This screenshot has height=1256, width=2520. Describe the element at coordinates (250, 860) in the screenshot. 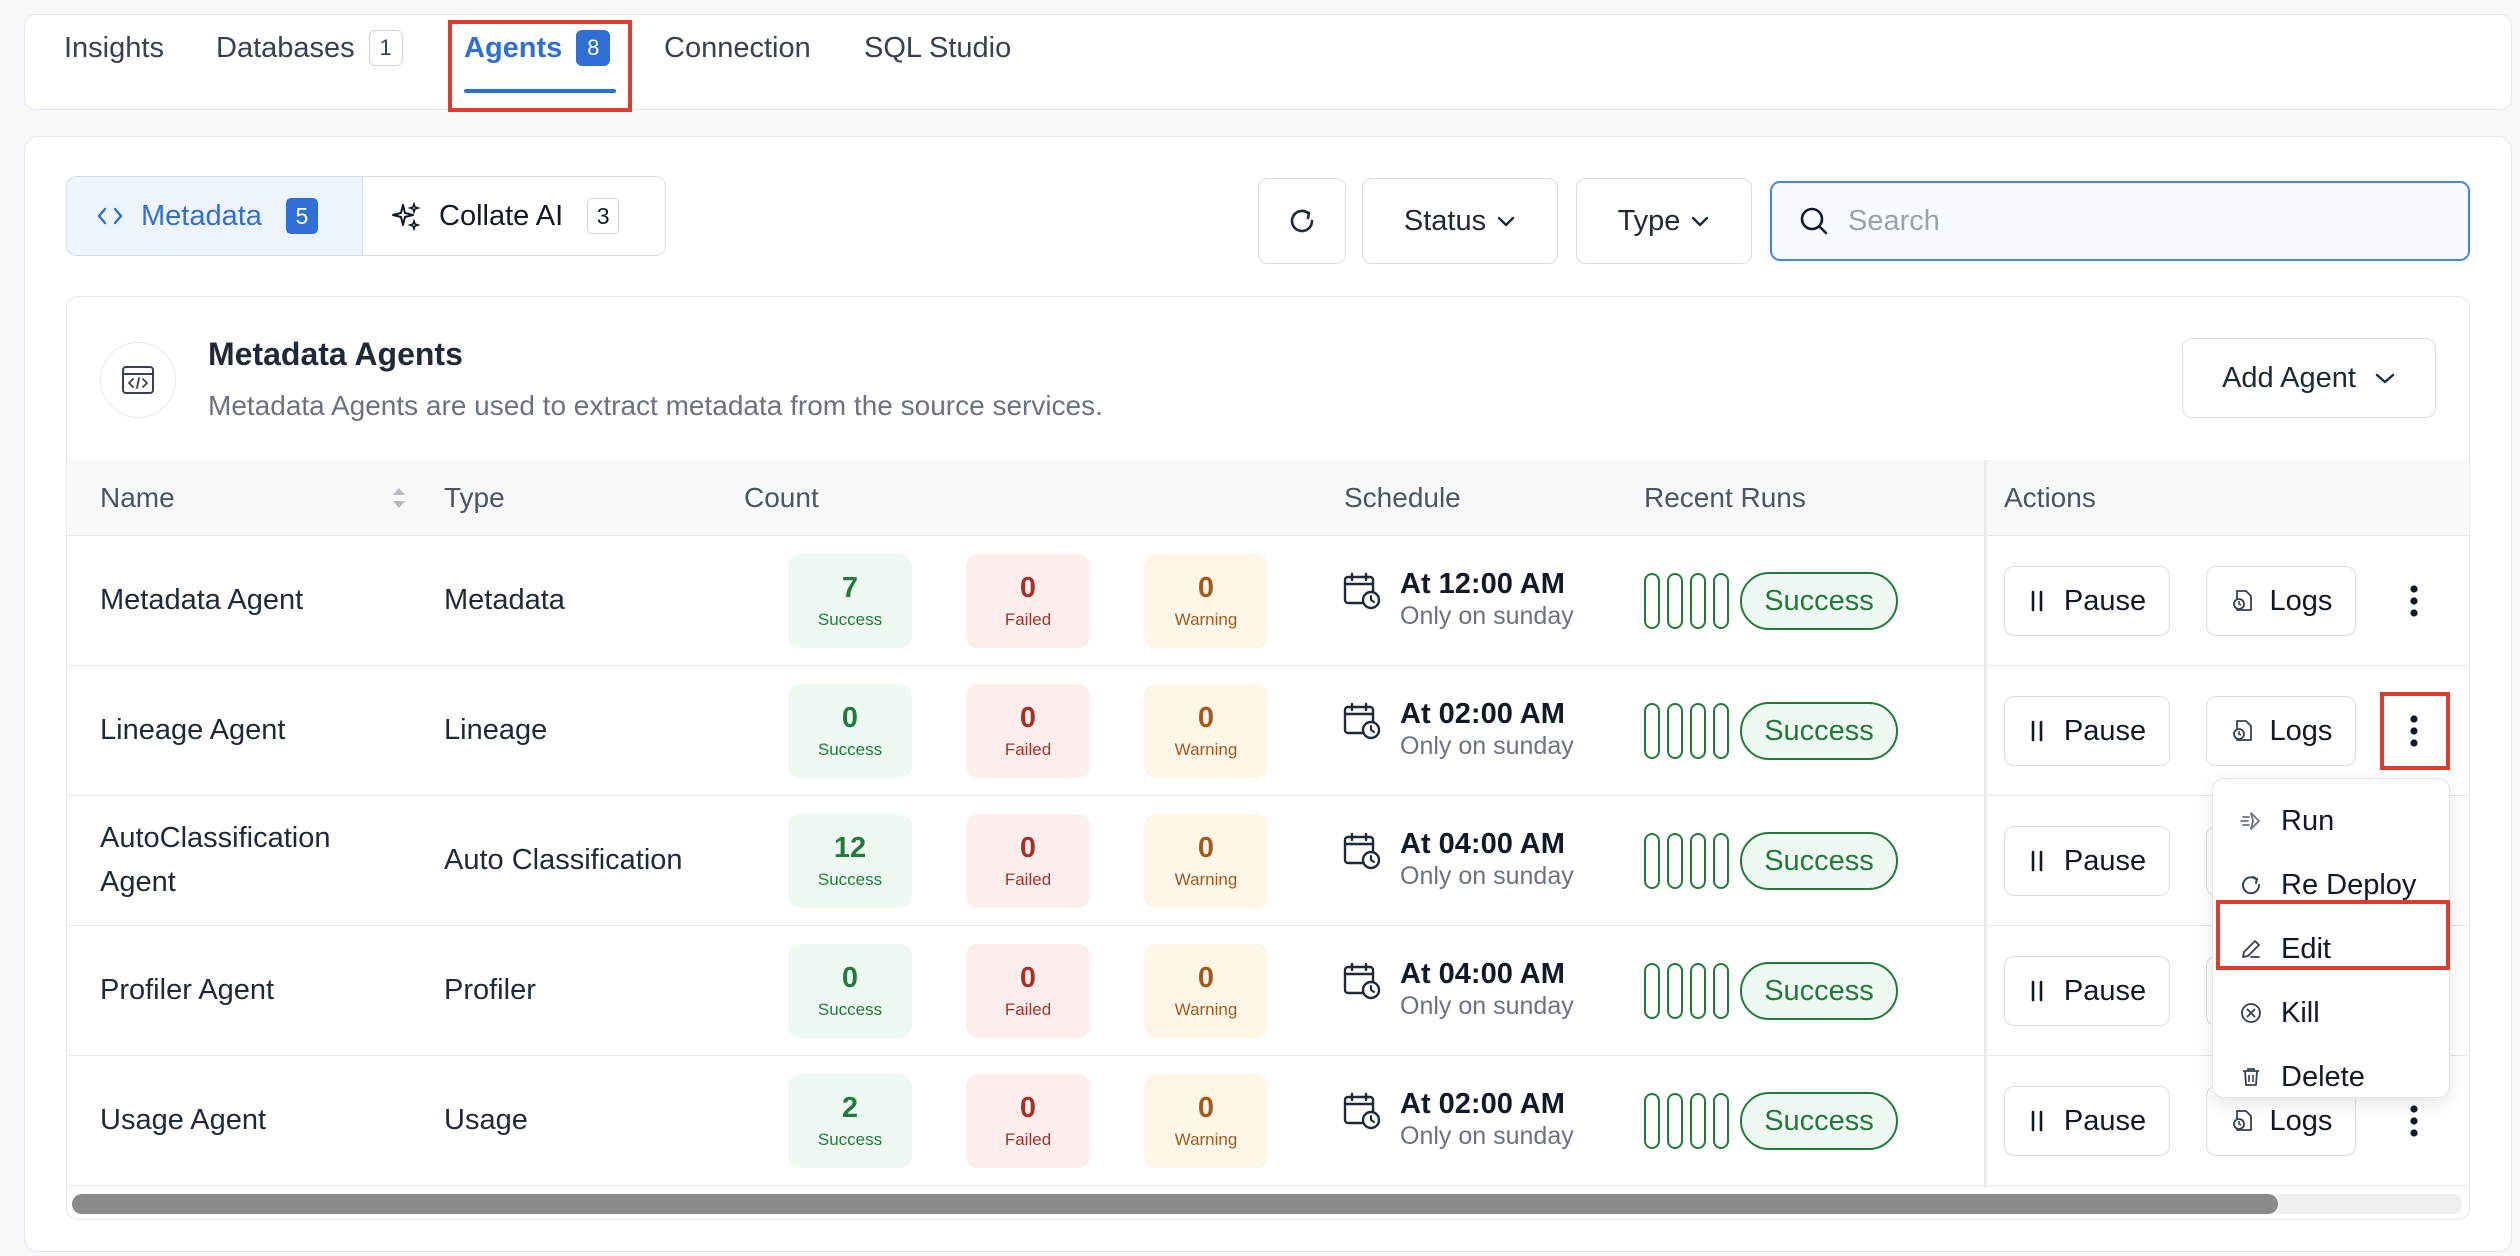

I see `agent-name: AutoClassification Agent` at that location.